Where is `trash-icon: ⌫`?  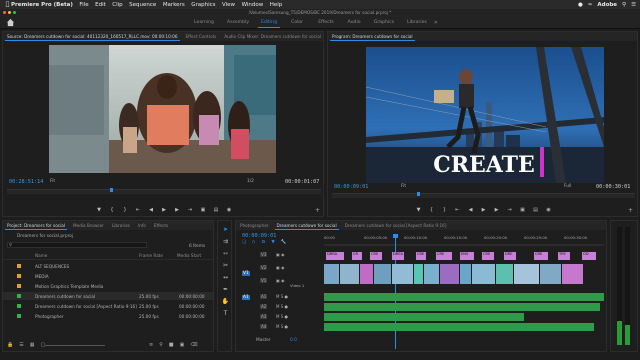
trash-icon: ⌫ is located at coordinates (193, 345).